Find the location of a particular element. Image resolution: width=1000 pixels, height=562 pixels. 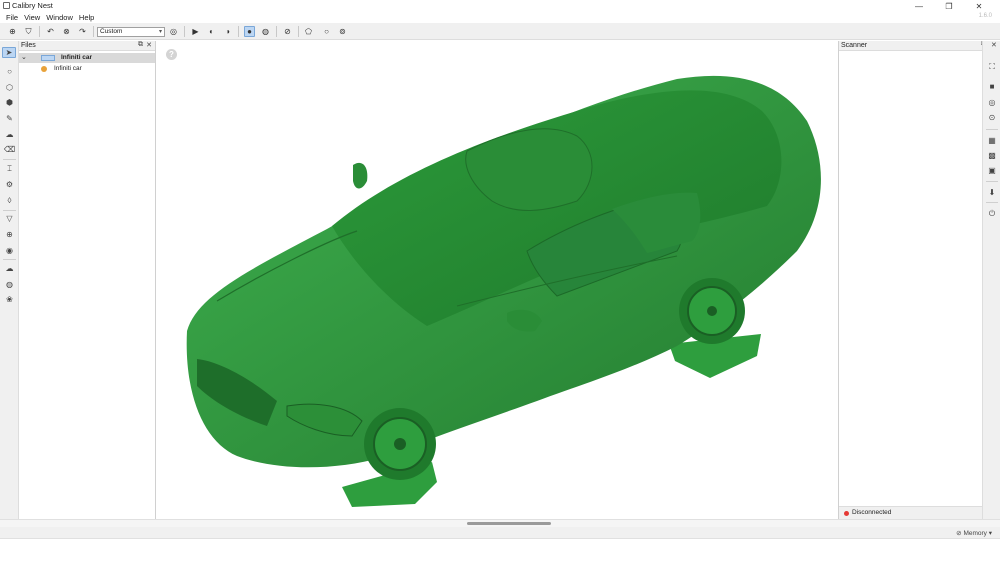

disabled-icon: ⊘ is located at coordinates (287, 31).